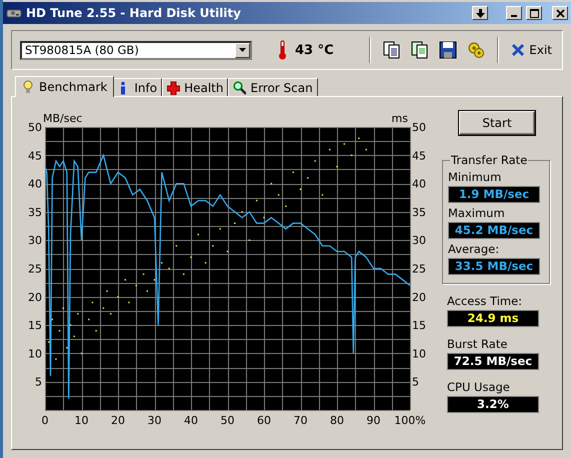 This screenshot has width=571, height=458. What do you see at coordinates (410, 420) in the screenshot?
I see `axis-tick-label: 100%` at bounding box center [410, 420].